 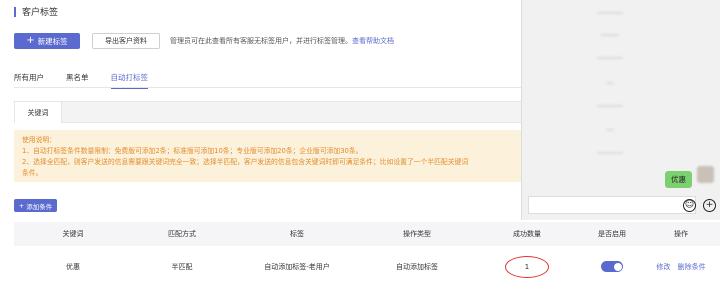 I want to click on header-tag: 标签, so click(x=297, y=234).